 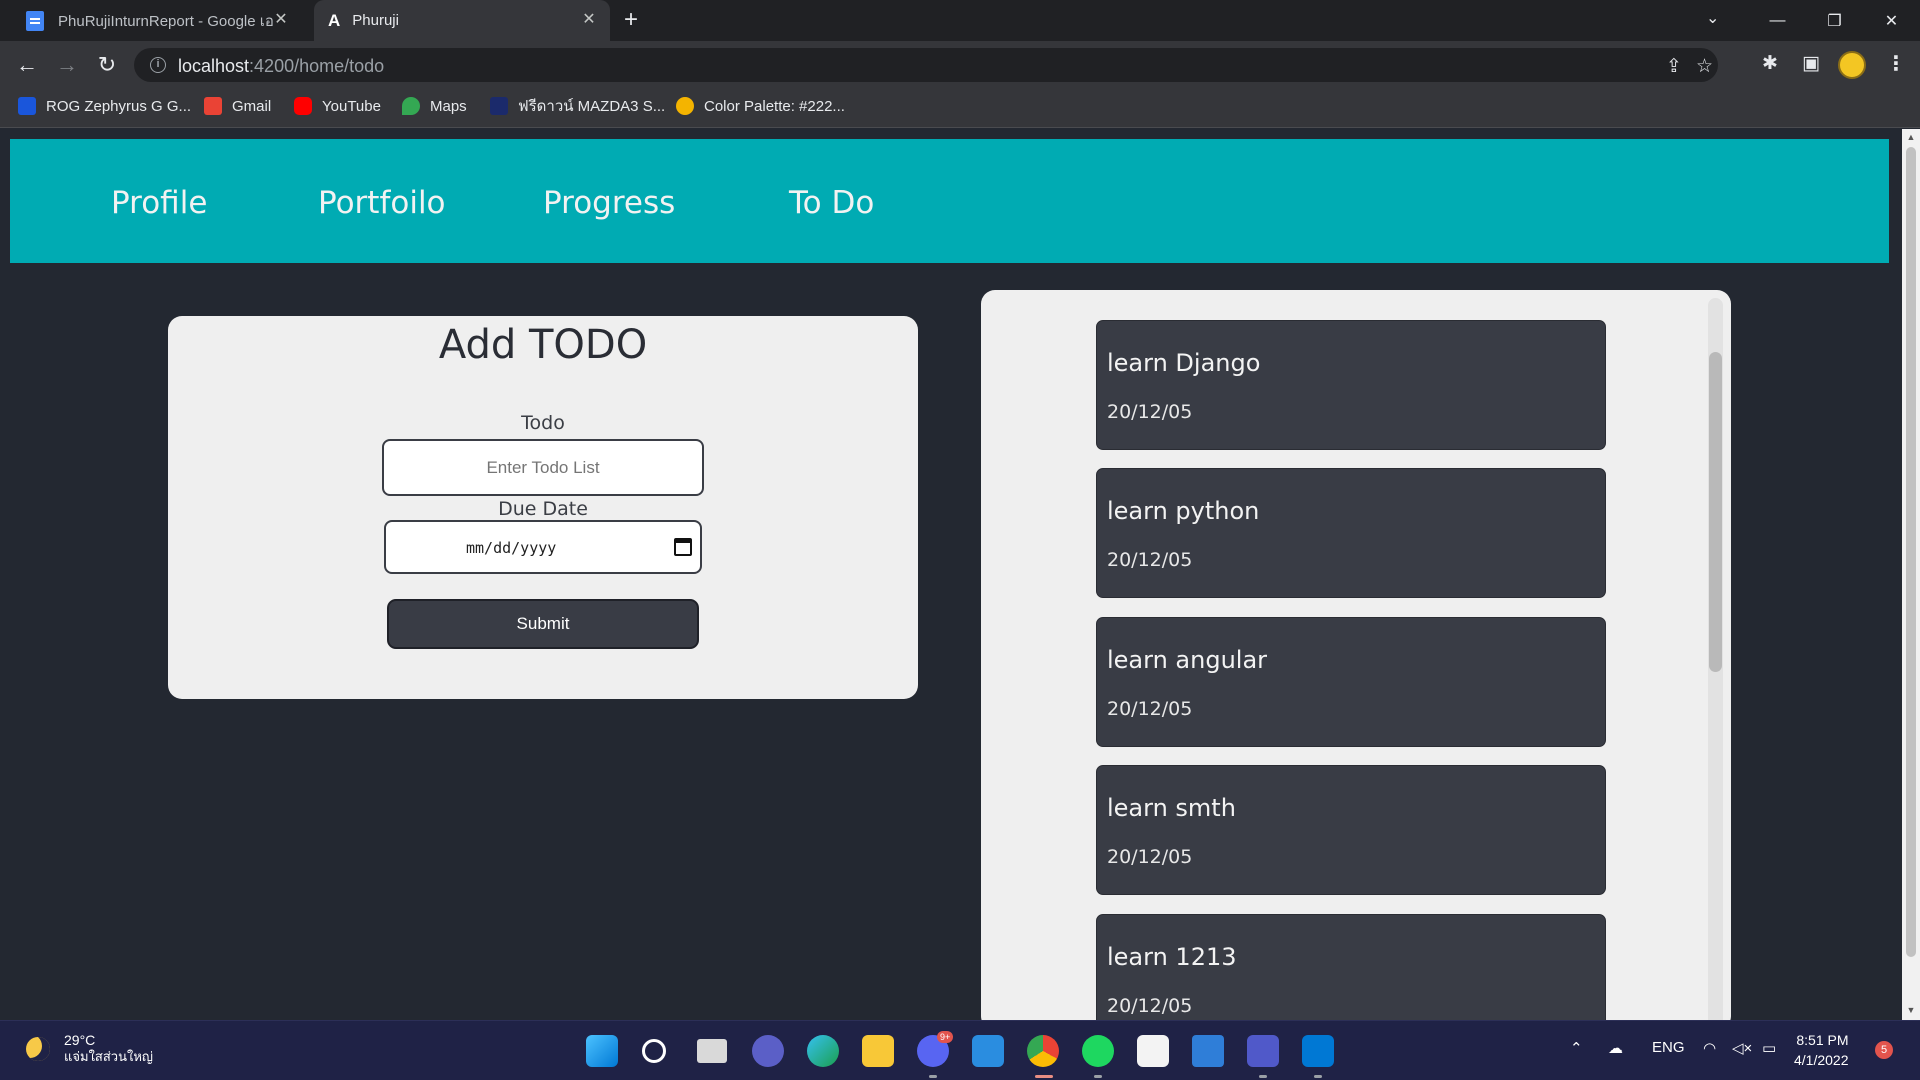 What do you see at coordinates (159, 203) in the screenshot?
I see `nav-profile: Profile` at bounding box center [159, 203].